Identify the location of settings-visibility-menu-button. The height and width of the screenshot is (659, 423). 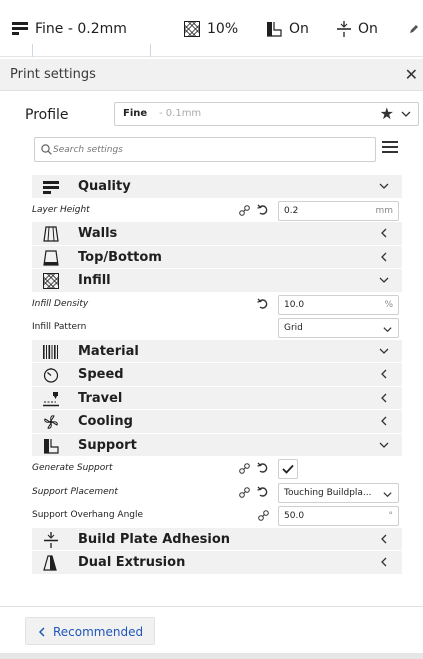
(390, 148).